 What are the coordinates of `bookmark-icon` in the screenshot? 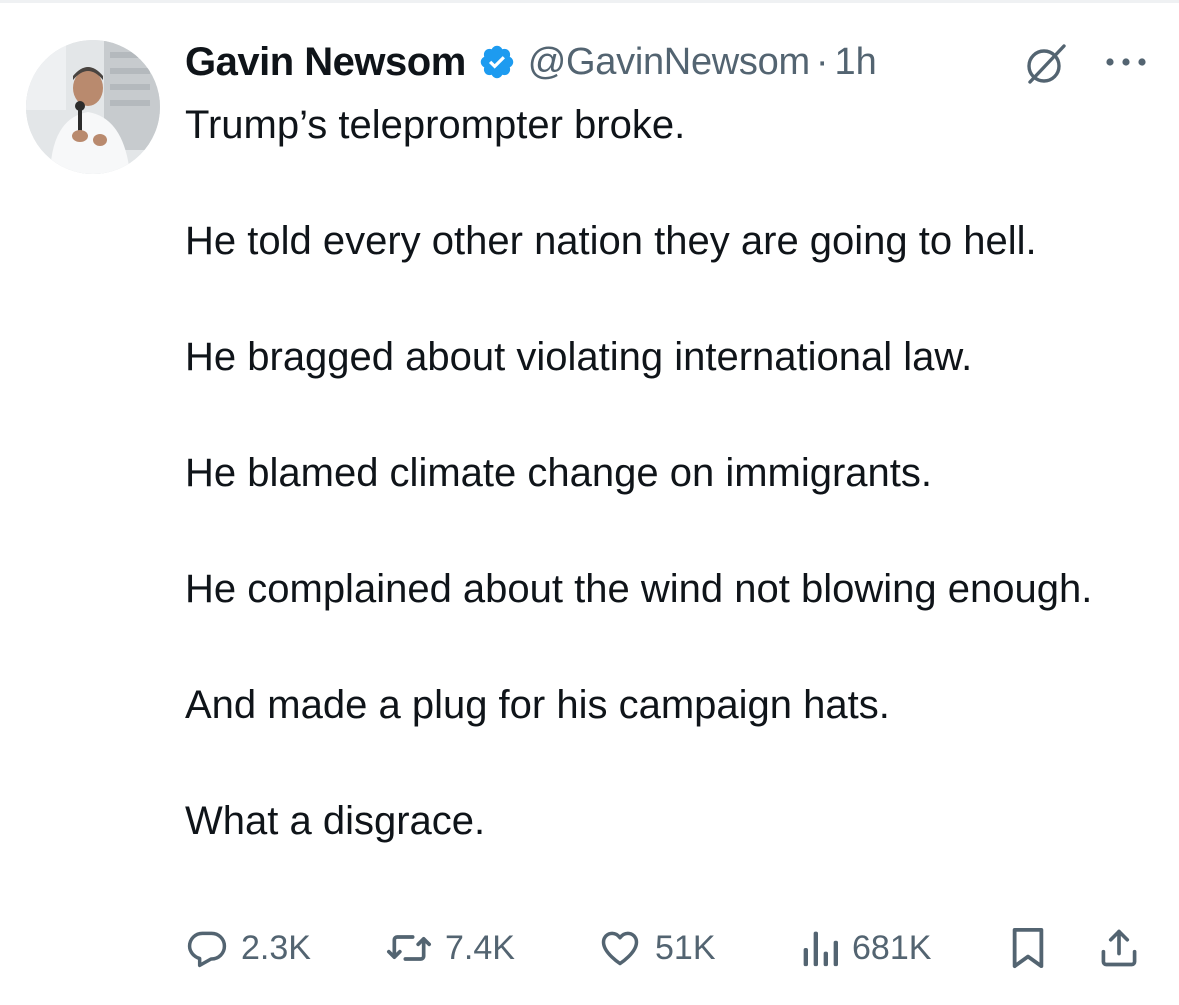 It's located at (1028, 948).